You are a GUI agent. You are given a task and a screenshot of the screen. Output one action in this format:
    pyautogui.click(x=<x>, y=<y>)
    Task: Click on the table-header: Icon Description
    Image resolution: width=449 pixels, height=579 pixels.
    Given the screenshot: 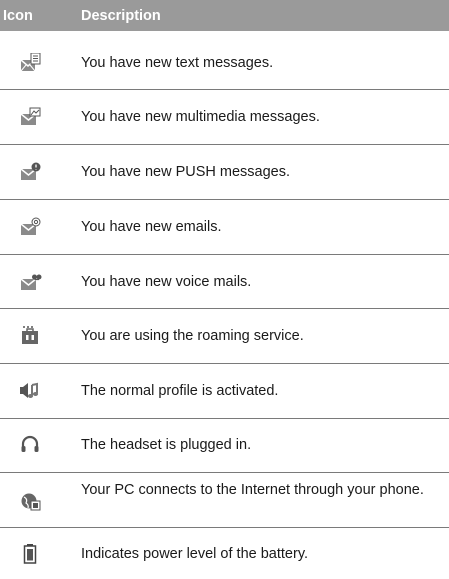 What is the action you would take?
    pyautogui.click(x=224, y=15)
    